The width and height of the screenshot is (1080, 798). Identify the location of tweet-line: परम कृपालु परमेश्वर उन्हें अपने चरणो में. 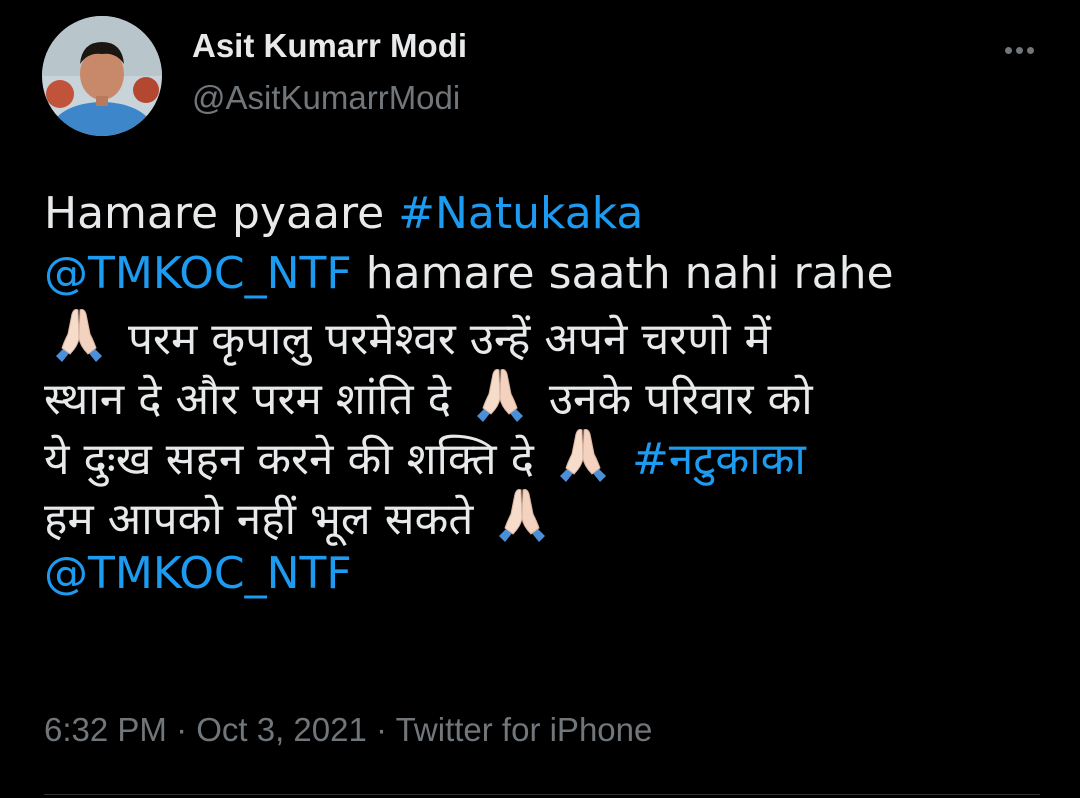
(549, 334).